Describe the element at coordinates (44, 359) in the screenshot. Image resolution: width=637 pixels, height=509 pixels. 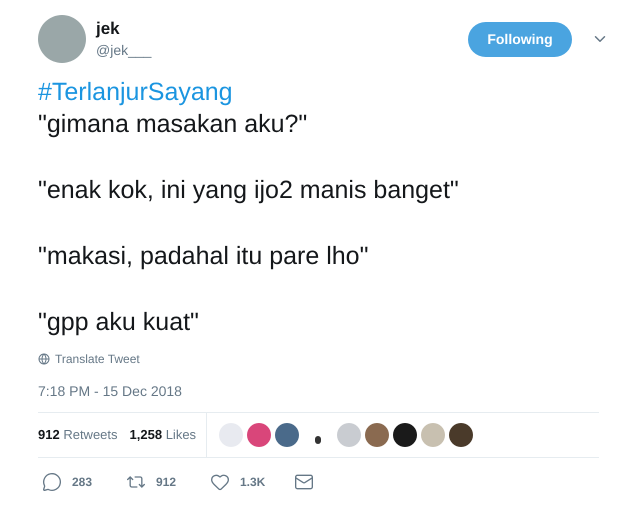
I see `globe-icon` at that location.